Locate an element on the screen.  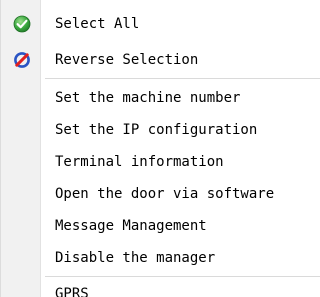
menu-item-label: Terminal information is located at coordinates (139, 162).